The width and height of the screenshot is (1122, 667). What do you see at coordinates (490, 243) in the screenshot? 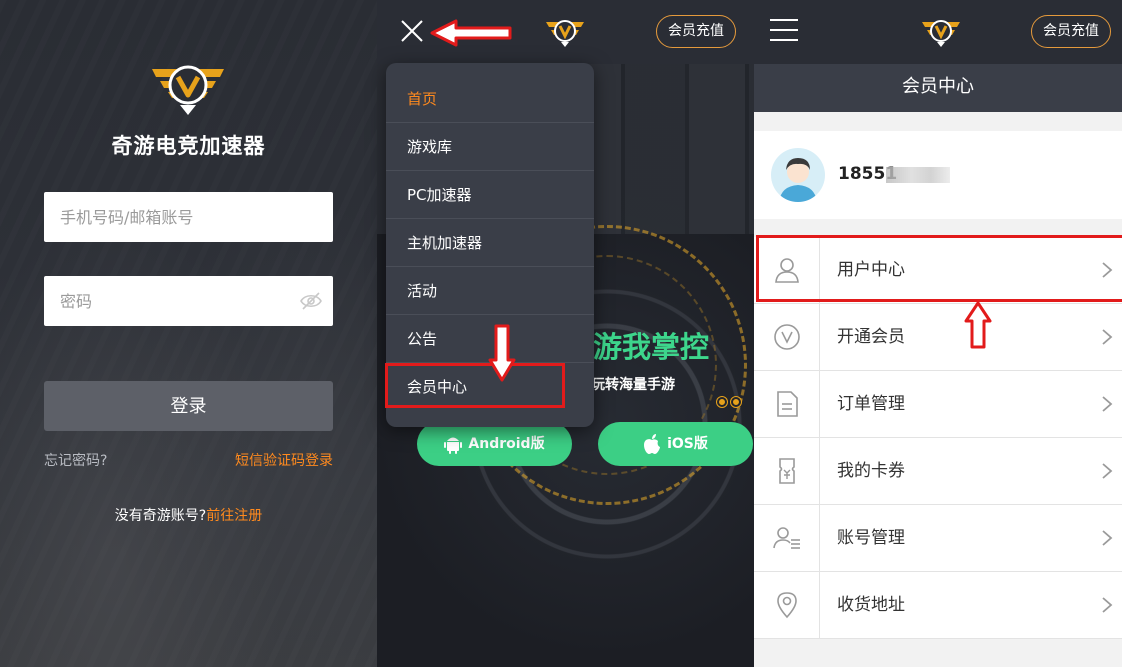
I see `menu-item-console-booster: 主机加速器` at bounding box center [490, 243].